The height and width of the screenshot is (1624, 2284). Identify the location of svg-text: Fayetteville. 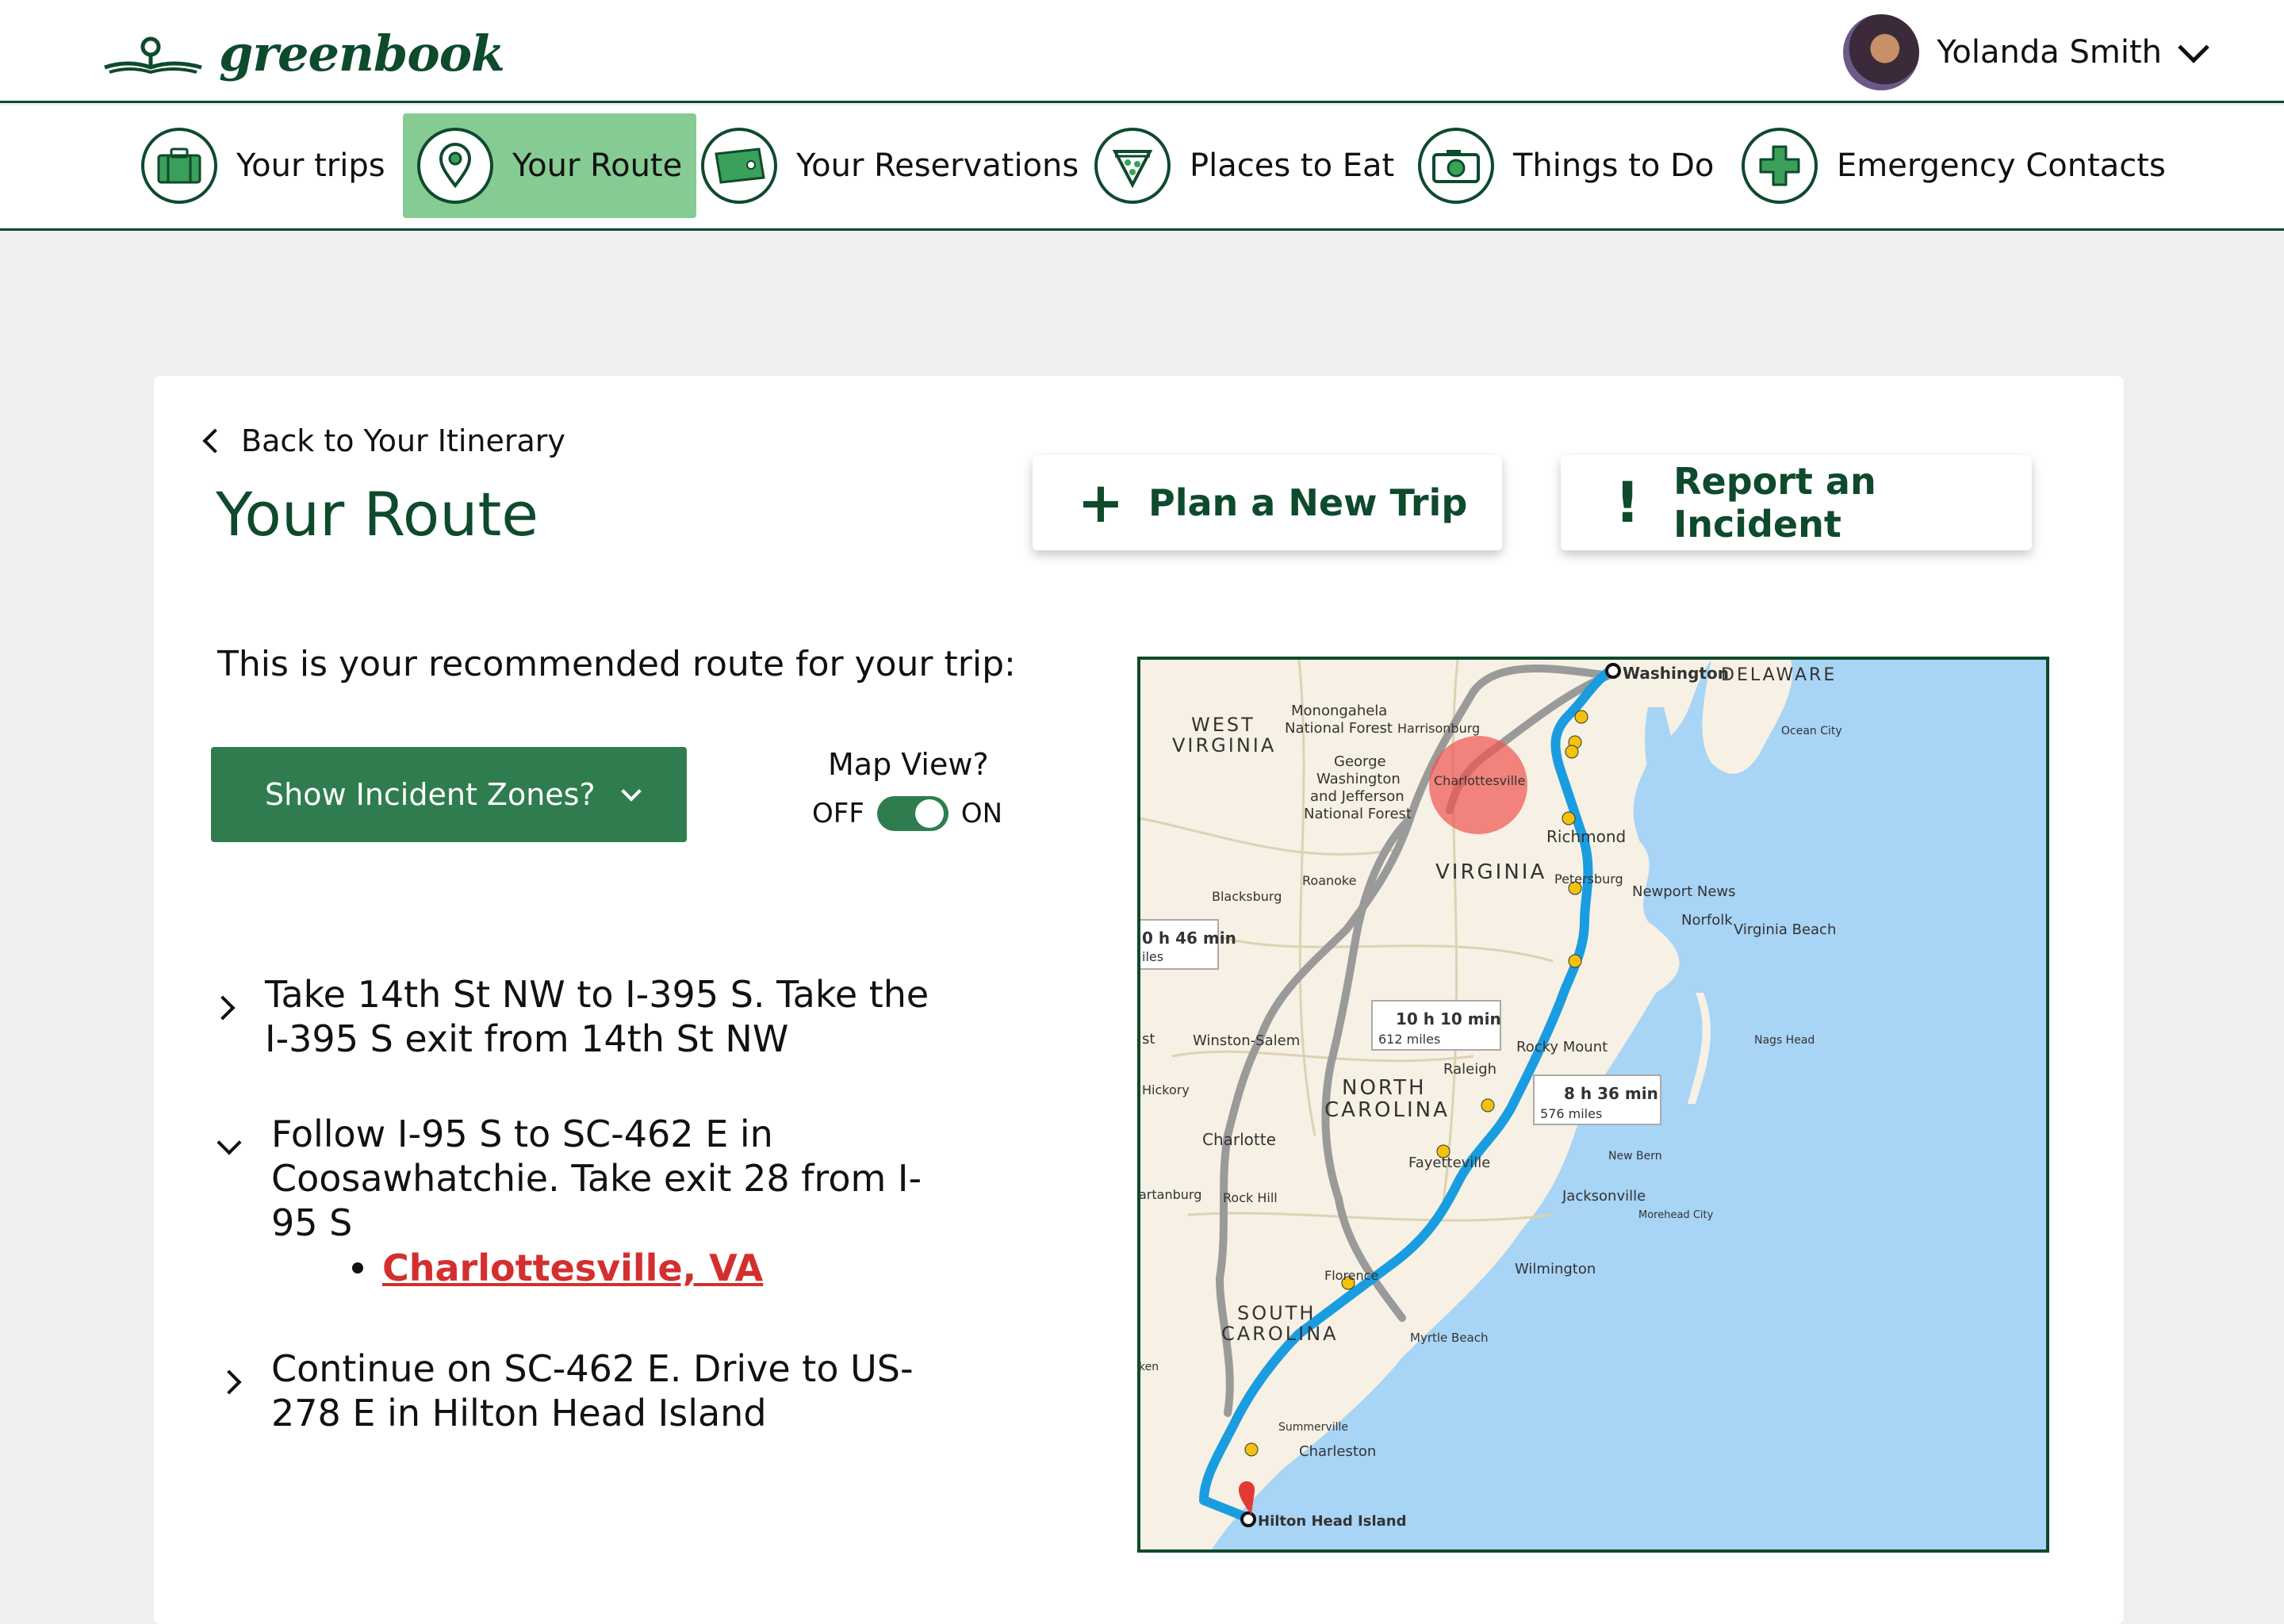
(1449, 1163).